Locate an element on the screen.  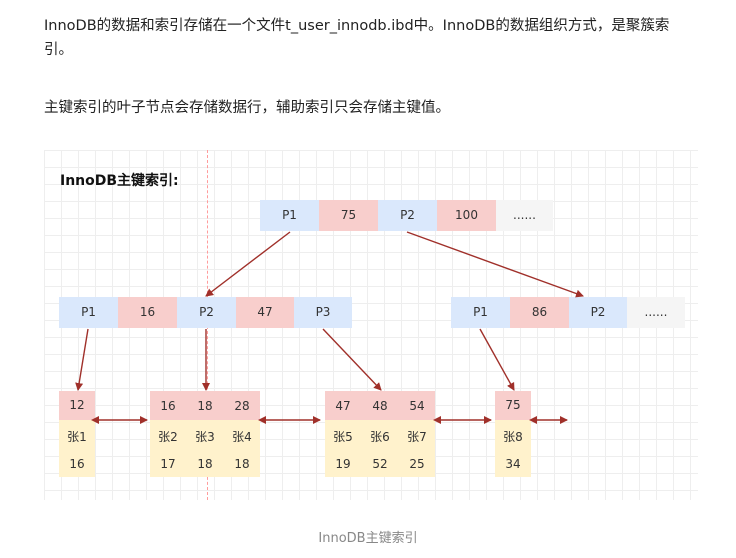
arrow-internal-p1 is located at coordinates (82, 359).